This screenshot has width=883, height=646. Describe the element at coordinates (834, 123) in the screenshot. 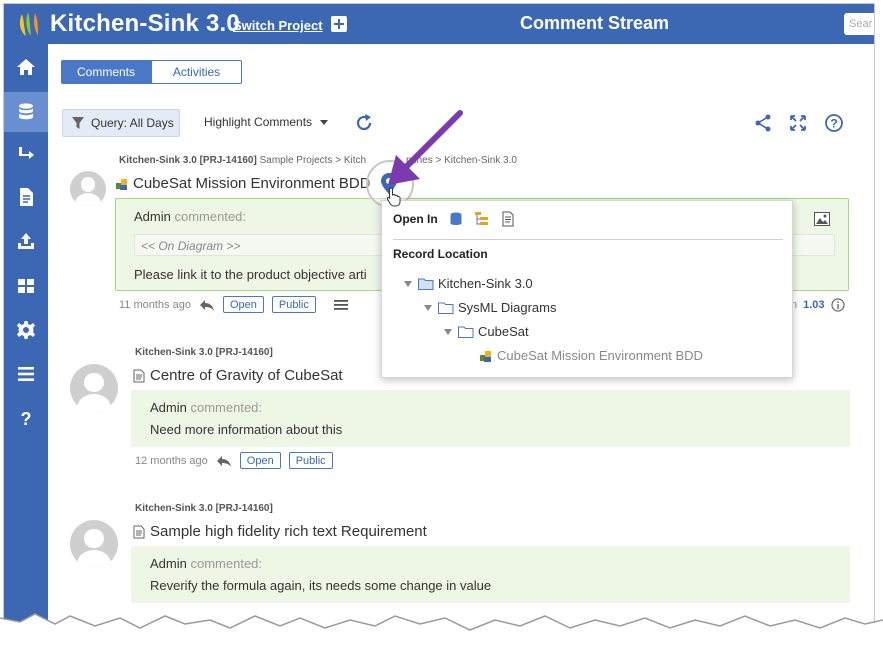

I see `help-circle-icon: ?` at that location.